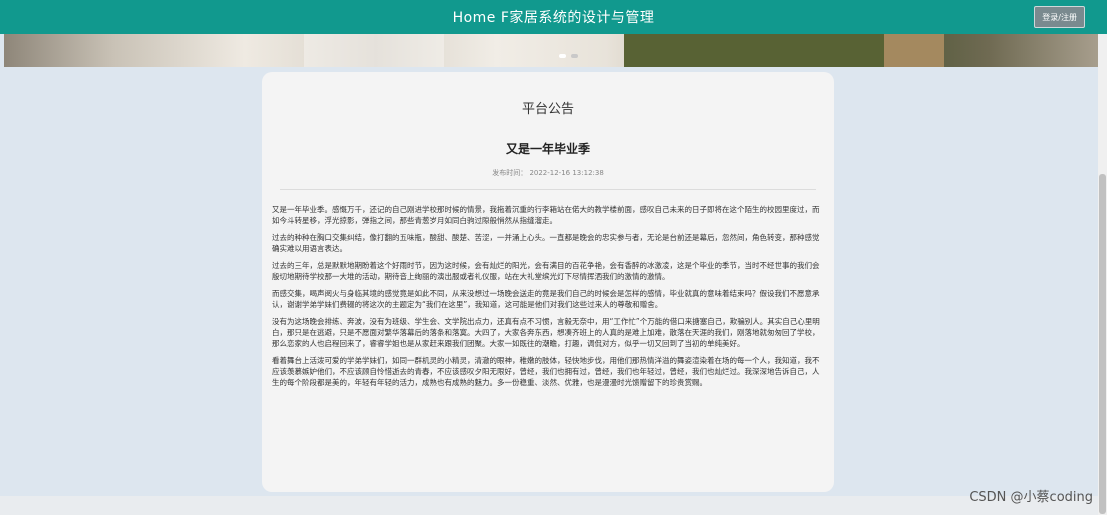 Image resolution: width=1107 pixels, height=515 pixels. Describe the element at coordinates (549, 505) in the screenshot. I see `page-footer-strip` at that location.